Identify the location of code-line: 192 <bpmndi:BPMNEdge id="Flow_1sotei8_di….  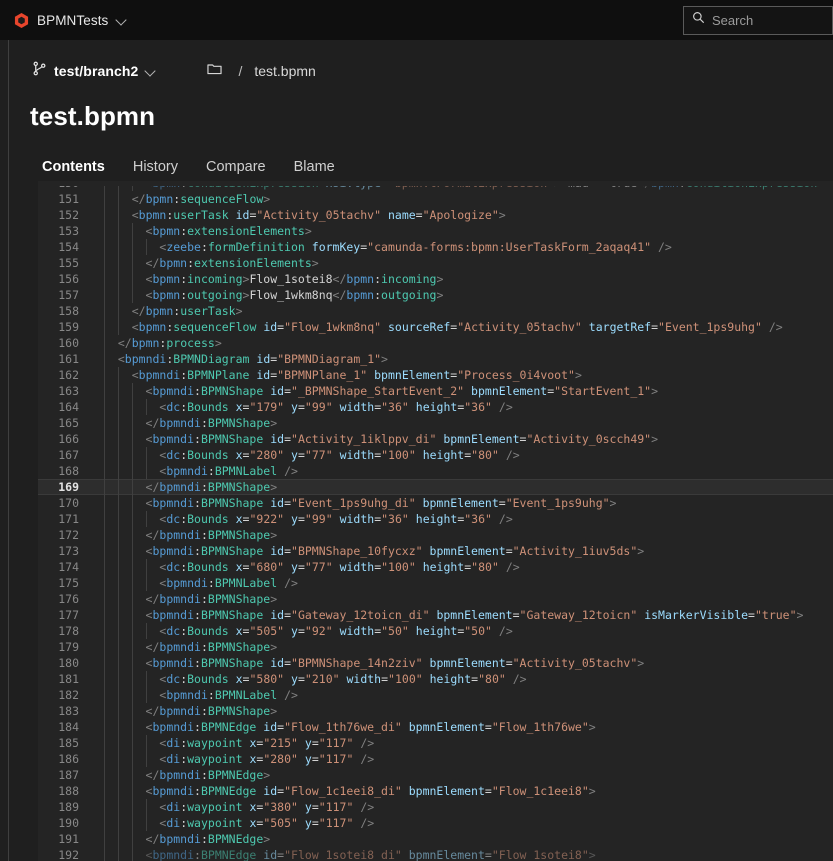
(435, 854).